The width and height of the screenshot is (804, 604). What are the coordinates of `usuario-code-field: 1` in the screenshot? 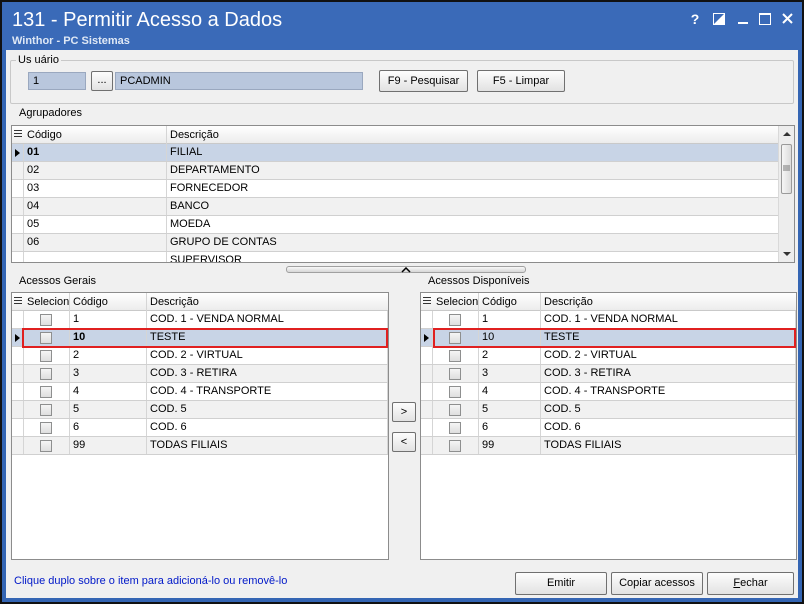 It's located at (57, 81).